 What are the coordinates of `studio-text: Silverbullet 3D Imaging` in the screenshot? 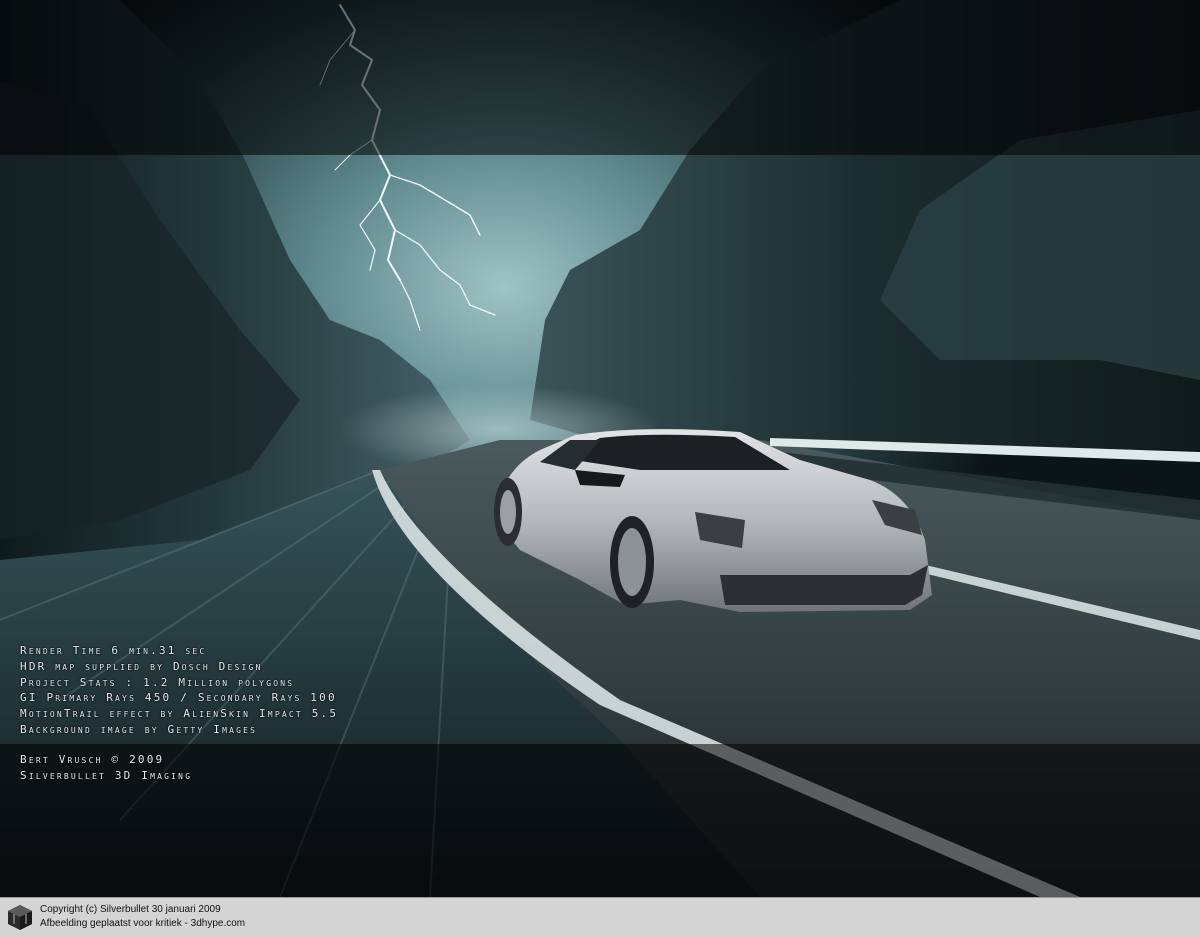 It's located at (106, 775).